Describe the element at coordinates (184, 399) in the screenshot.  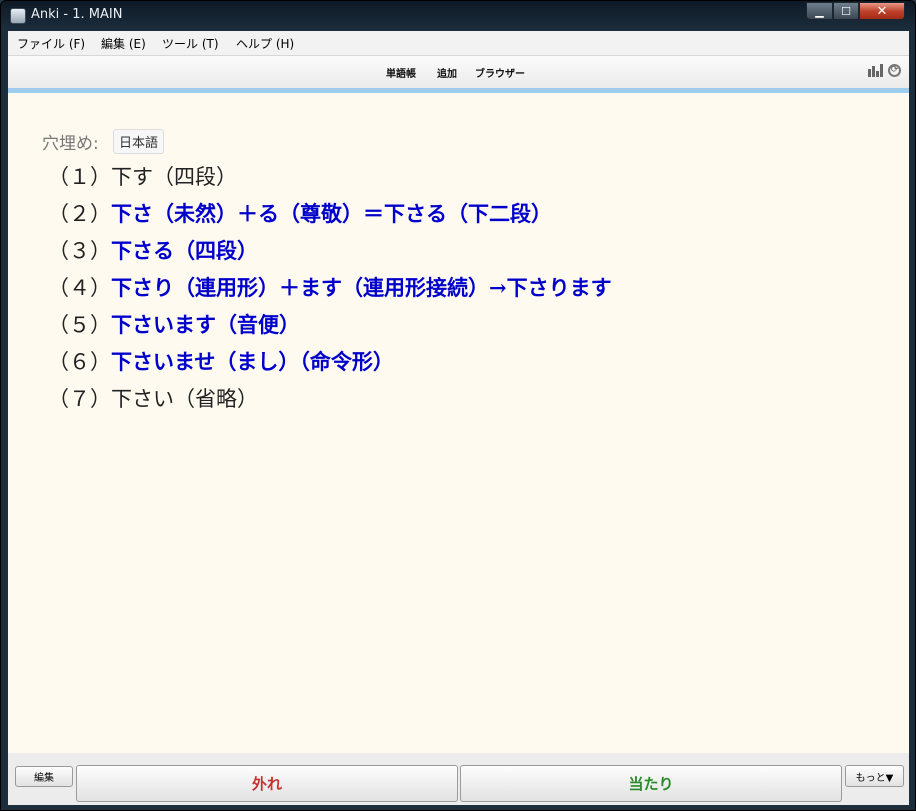
I see `line-text: 下さい（省略）` at that location.